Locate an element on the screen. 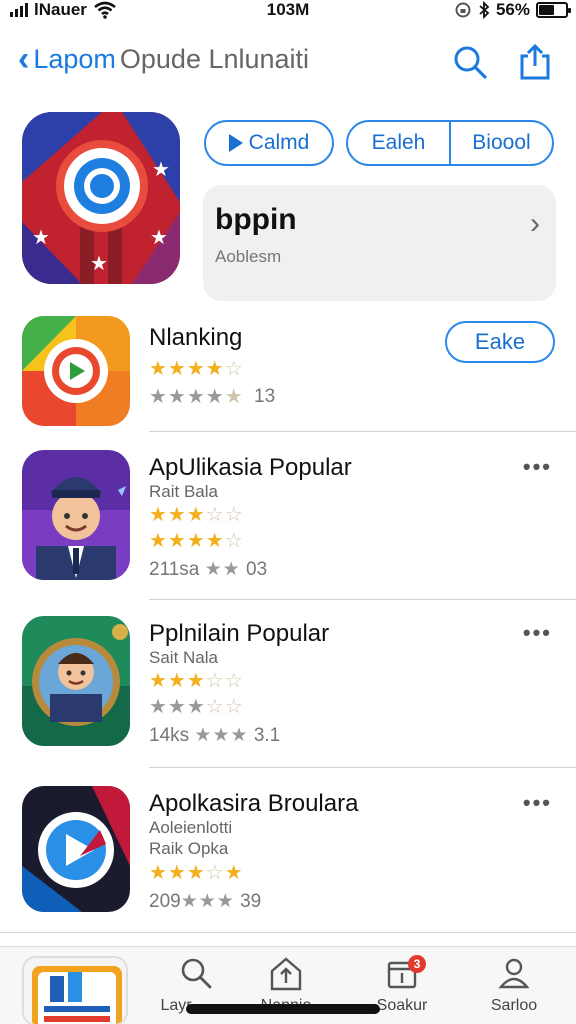  bluetooth-icon is located at coordinates (484, 10).